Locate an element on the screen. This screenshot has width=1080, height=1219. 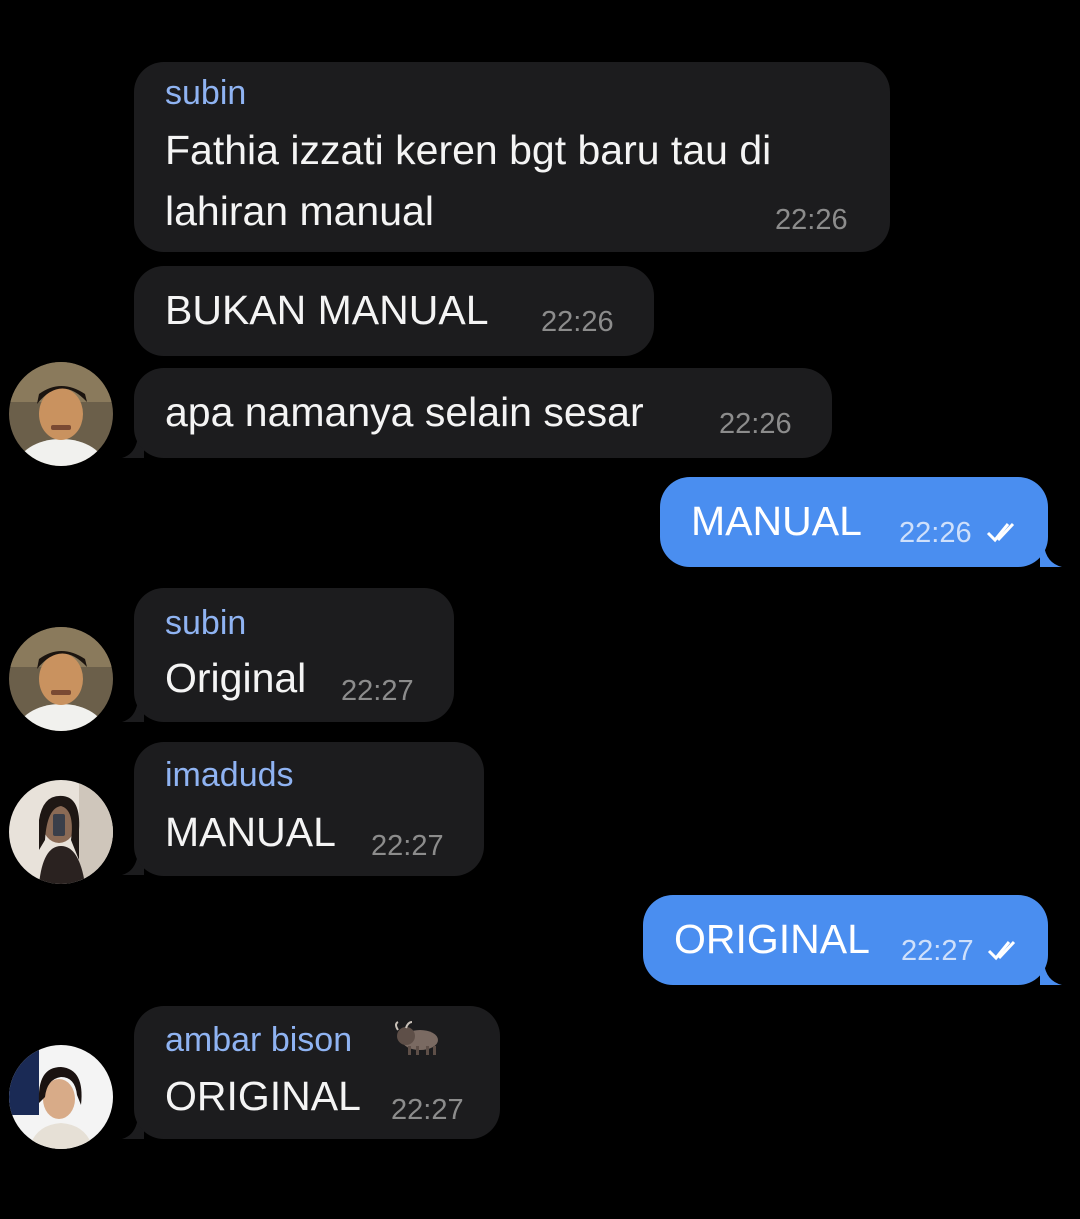
message-bubble-incoming: BUKAN MANUAL 22:26 is located at coordinates (394, 311).